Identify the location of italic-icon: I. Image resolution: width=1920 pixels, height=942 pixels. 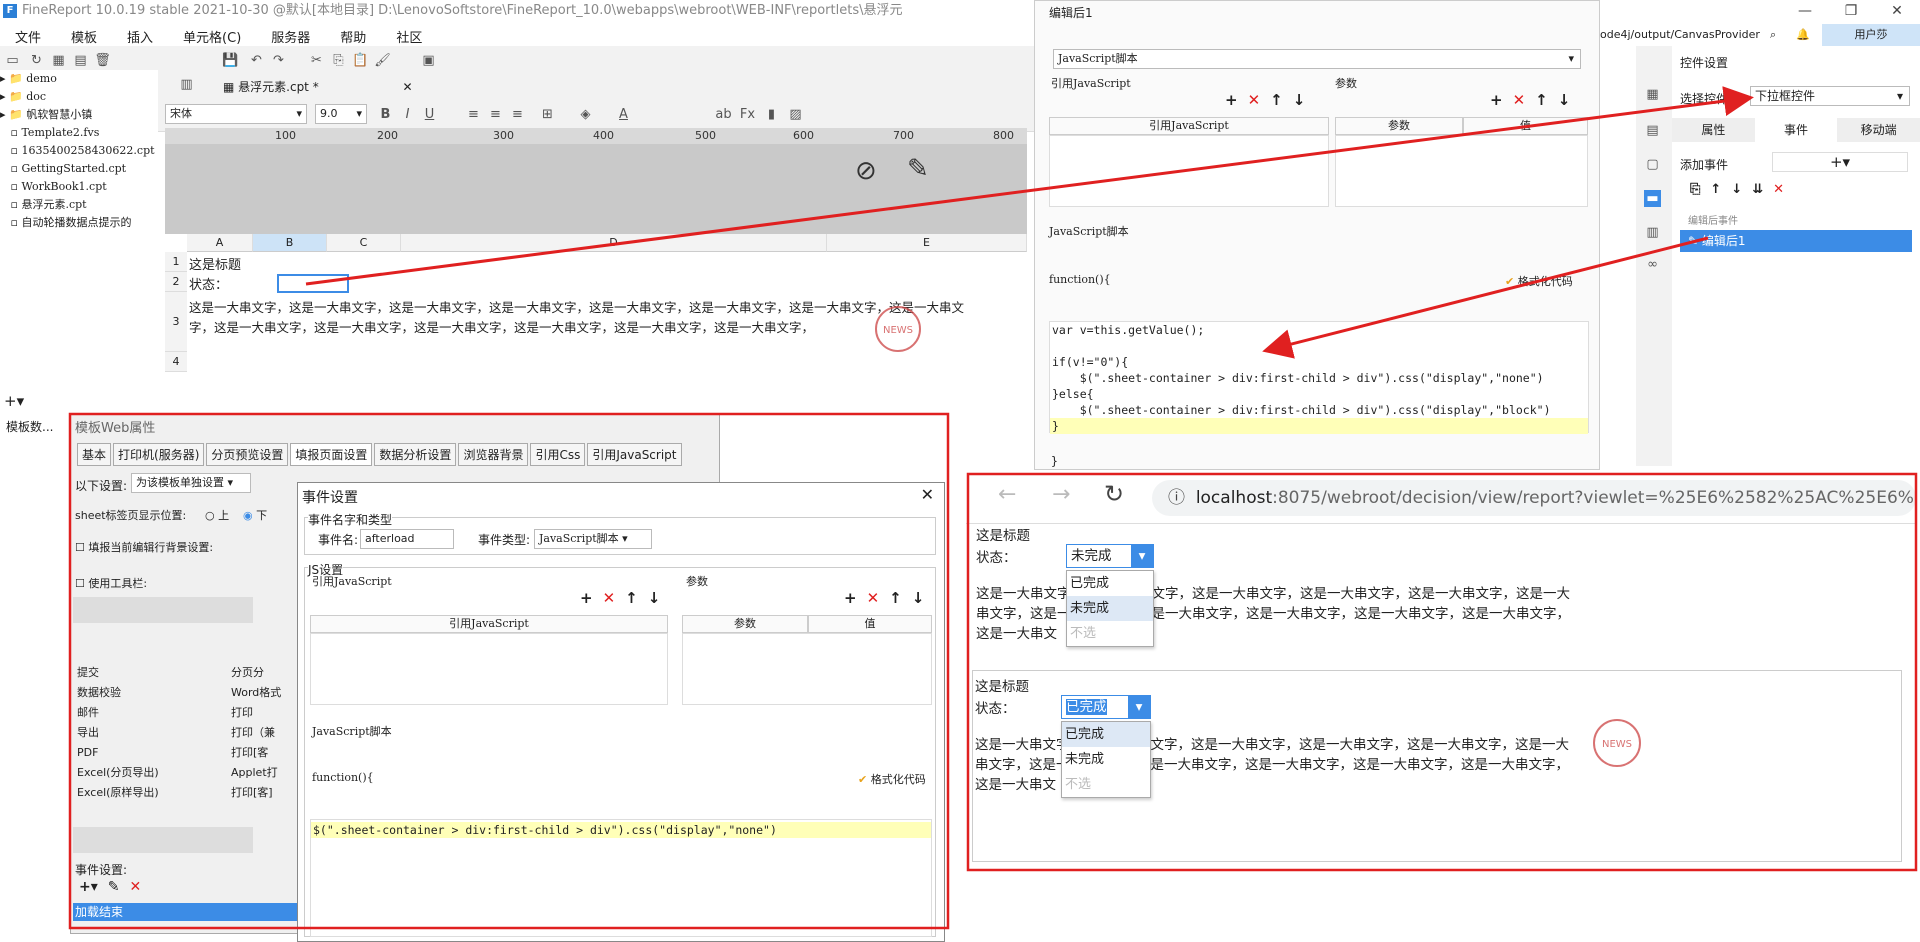
(407, 114).